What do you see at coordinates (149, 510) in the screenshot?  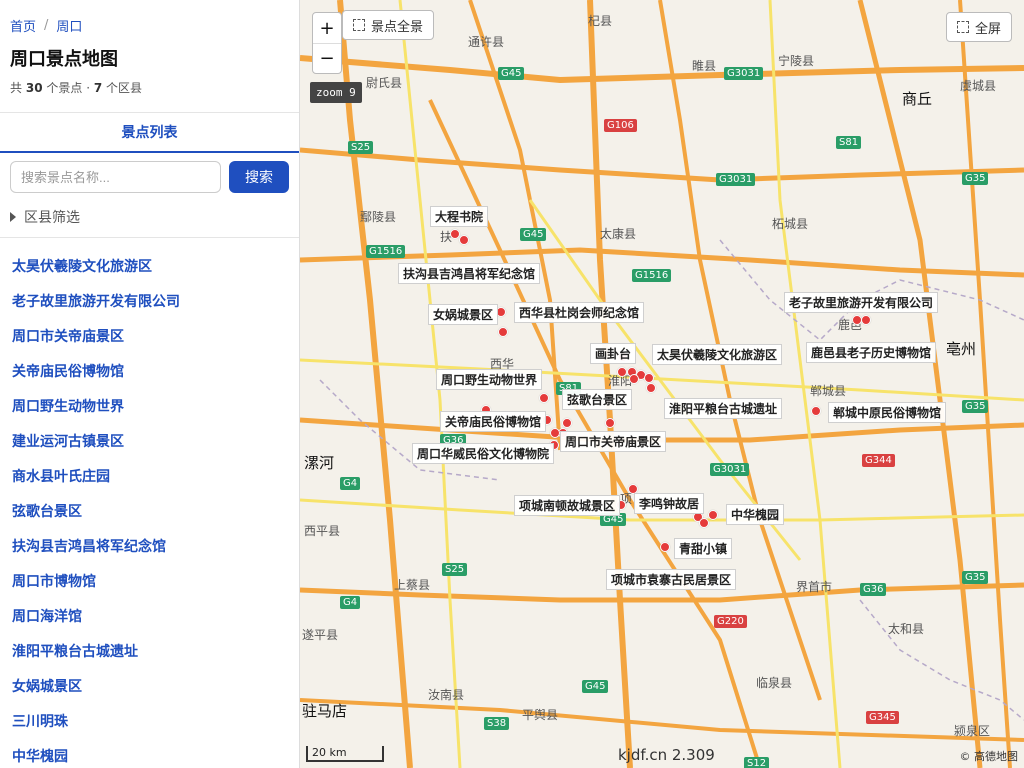 I see `list-item: 弦歌台景区` at bounding box center [149, 510].